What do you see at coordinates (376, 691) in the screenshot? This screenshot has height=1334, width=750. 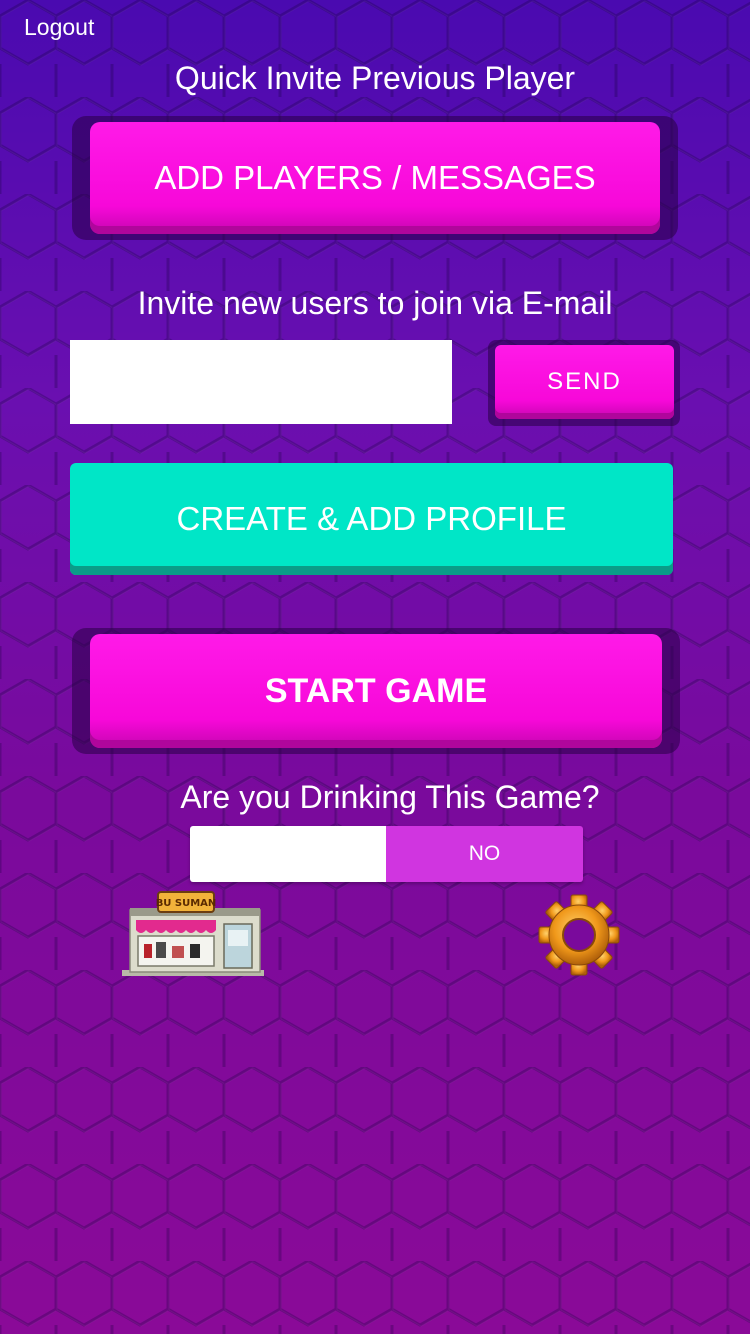 I see `start-game-button: START GAME` at bounding box center [376, 691].